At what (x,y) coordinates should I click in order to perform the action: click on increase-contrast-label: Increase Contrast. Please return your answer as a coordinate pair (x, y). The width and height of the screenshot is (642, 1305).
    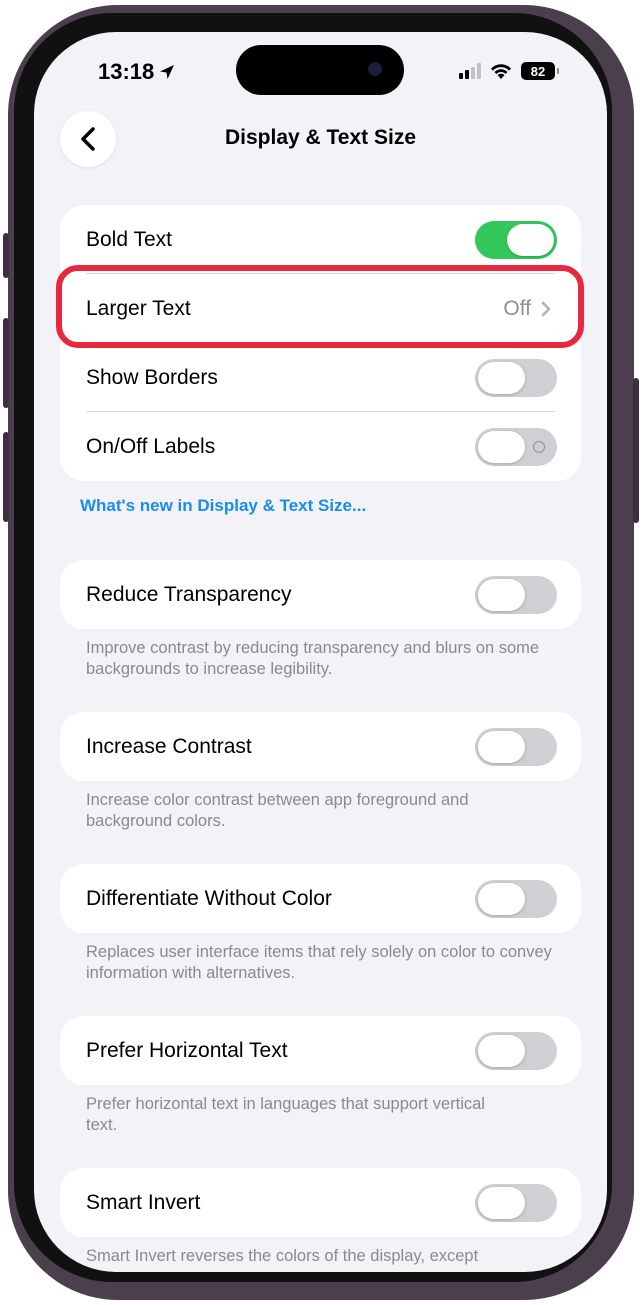
    Looking at the image, I should click on (169, 746).